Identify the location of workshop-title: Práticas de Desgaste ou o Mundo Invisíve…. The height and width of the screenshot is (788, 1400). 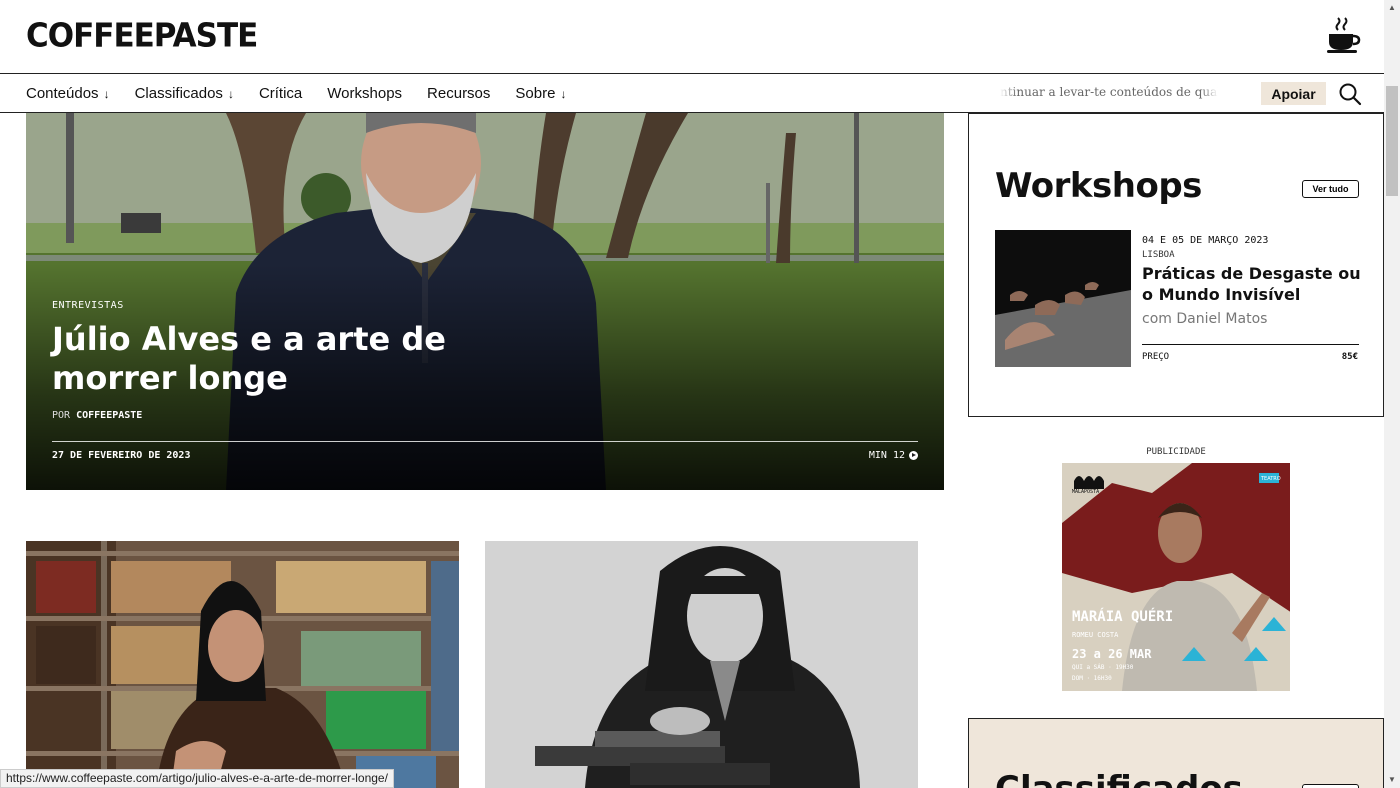
(1252, 284).